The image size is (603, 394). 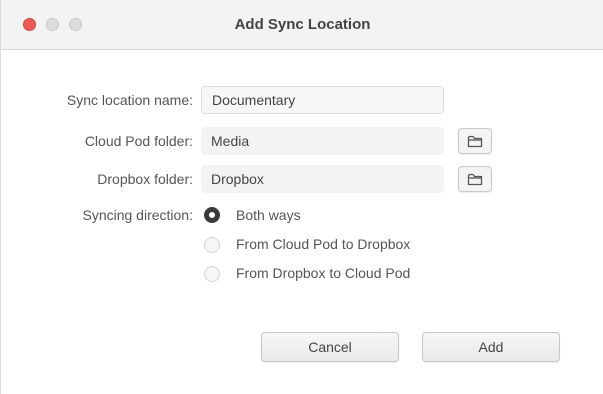 What do you see at coordinates (212, 274) in the screenshot?
I see `radio-dropbox-to-cloud` at bounding box center [212, 274].